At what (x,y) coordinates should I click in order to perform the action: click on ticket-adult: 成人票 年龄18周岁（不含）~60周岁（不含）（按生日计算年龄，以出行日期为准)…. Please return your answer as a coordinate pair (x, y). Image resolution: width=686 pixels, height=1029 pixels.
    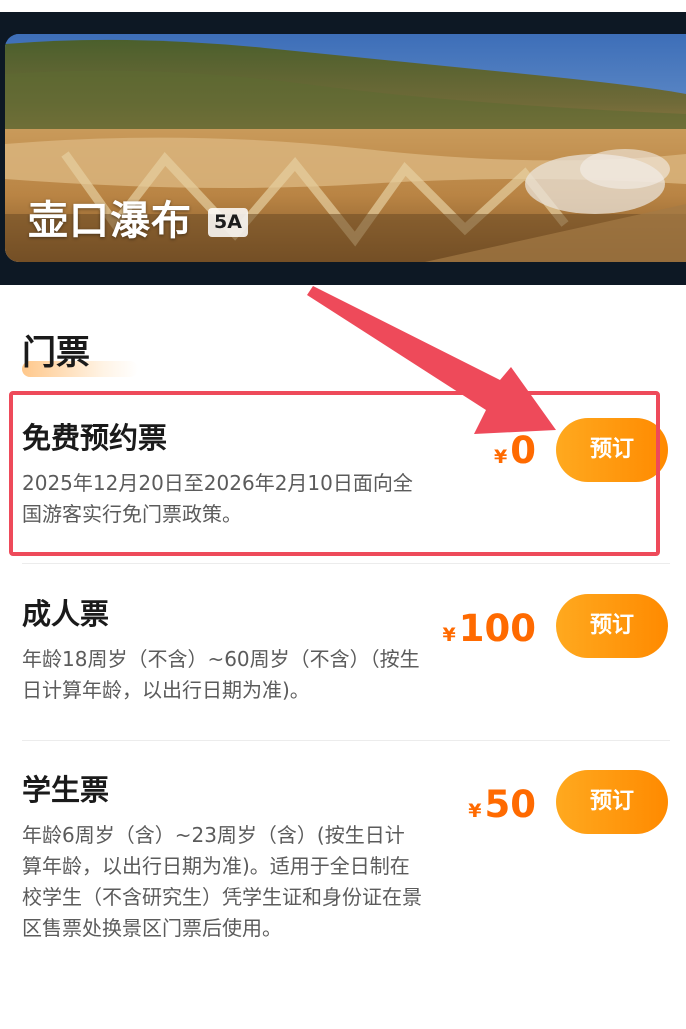
    Looking at the image, I should click on (346, 665).